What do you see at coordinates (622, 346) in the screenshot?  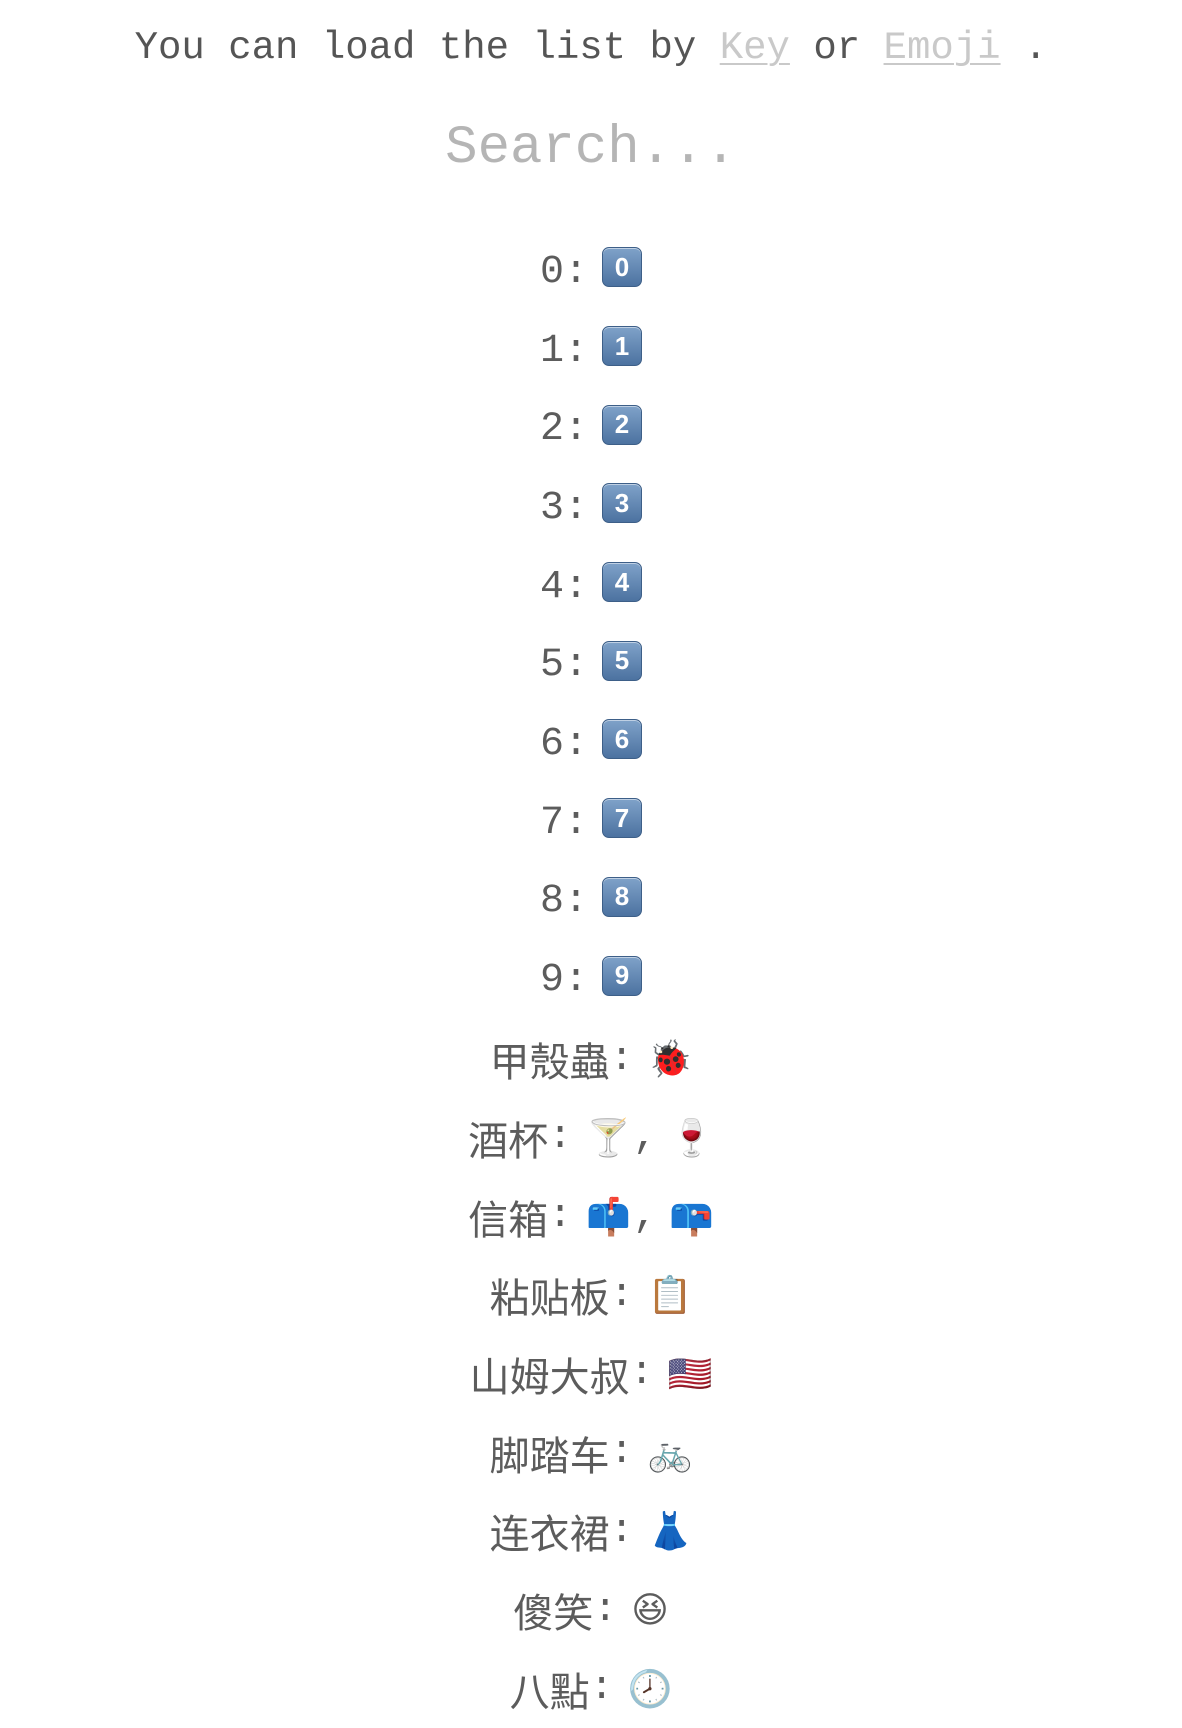 I see `keycap-1-icon: 1` at bounding box center [622, 346].